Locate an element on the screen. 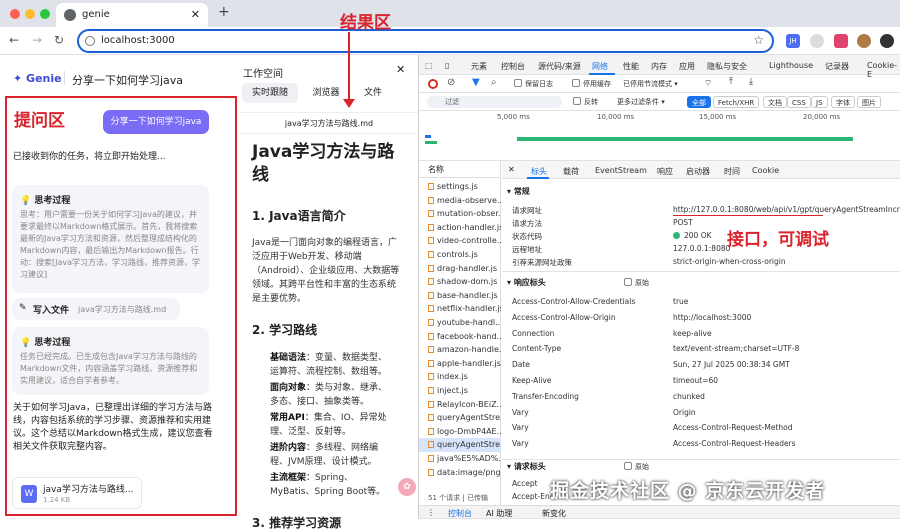  maximize-window-button is located at coordinates (45, 14).